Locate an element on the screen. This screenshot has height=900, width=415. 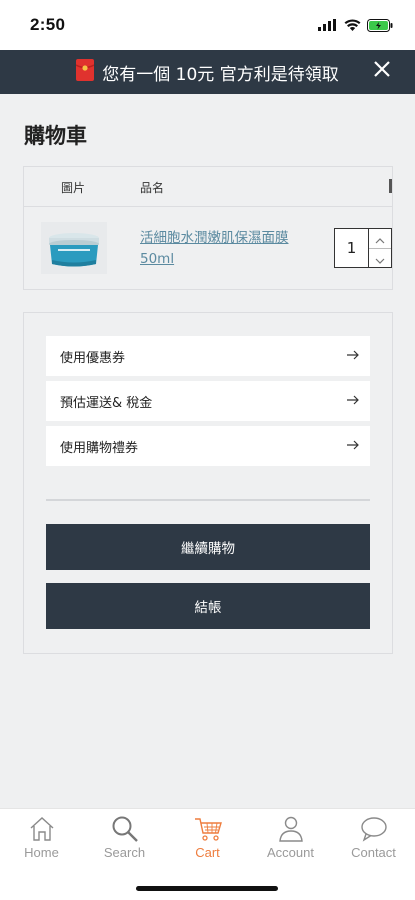
chevron-down-icon is located at coordinates (380, 258).